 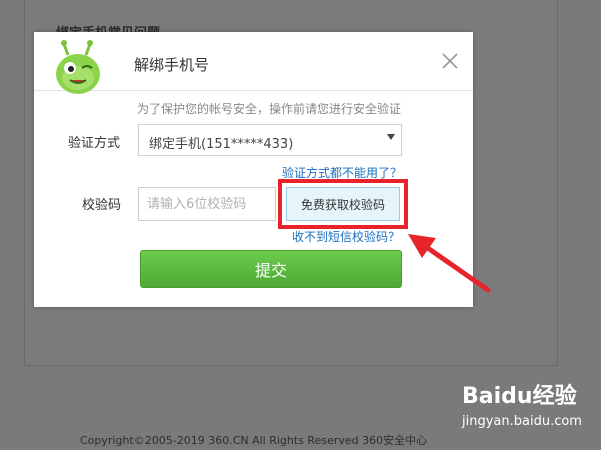 What do you see at coordinates (519, 396) in the screenshot?
I see `watermark-logo: Baidu经验` at bounding box center [519, 396].